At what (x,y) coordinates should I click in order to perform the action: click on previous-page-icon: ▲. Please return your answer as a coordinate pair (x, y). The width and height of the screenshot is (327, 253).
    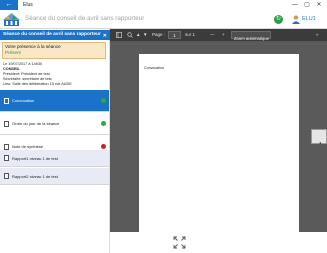
    Looking at the image, I should click on (138, 34).